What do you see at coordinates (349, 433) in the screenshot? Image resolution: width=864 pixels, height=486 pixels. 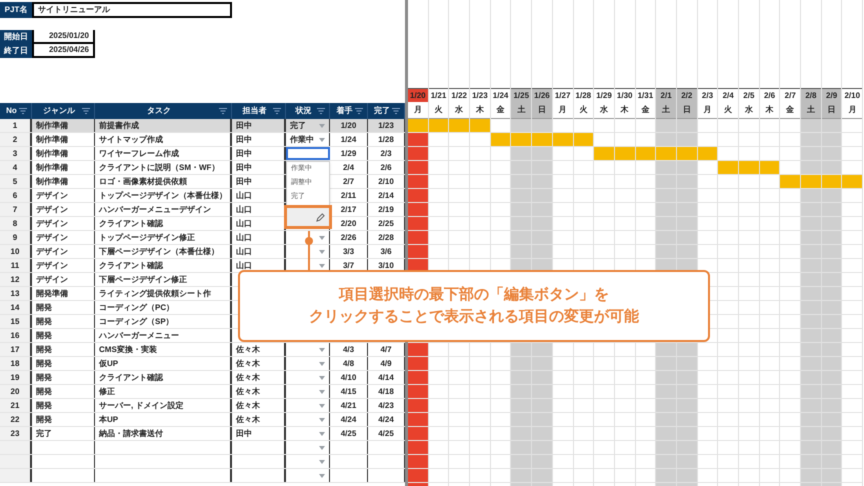 I see `table-cell: 4/25` at bounding box center [349, 433].